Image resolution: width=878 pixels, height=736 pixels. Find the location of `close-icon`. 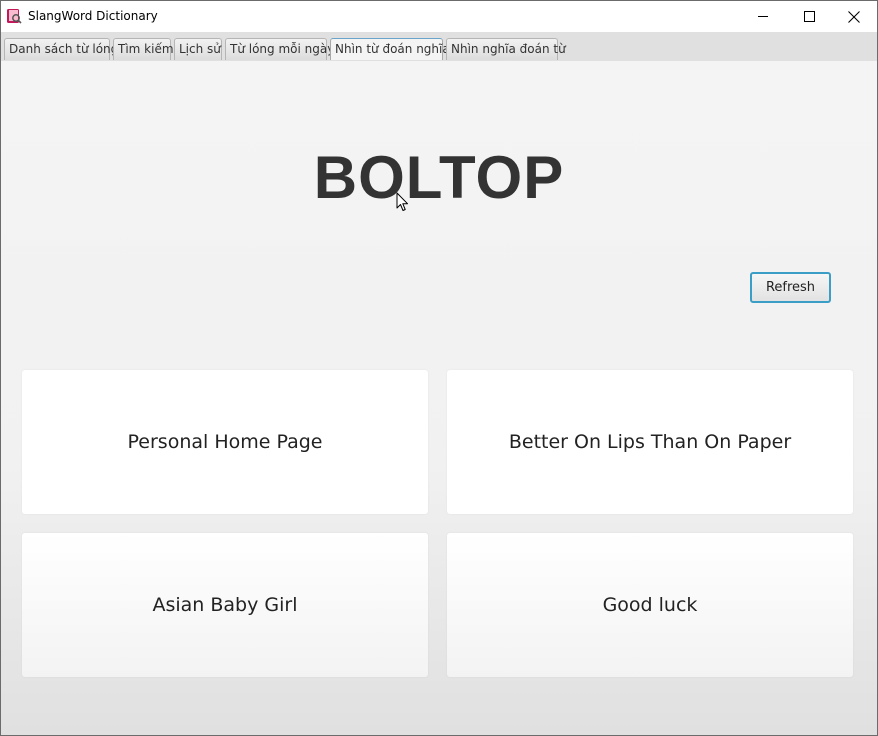

close-icon is located at coordinates (854, 16).